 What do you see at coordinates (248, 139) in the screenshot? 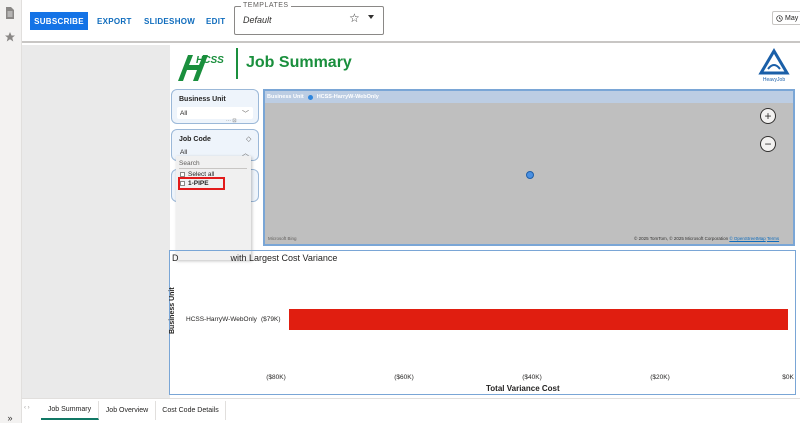
I see `eraser-icon: ◇` at bounding box center [248, 139].